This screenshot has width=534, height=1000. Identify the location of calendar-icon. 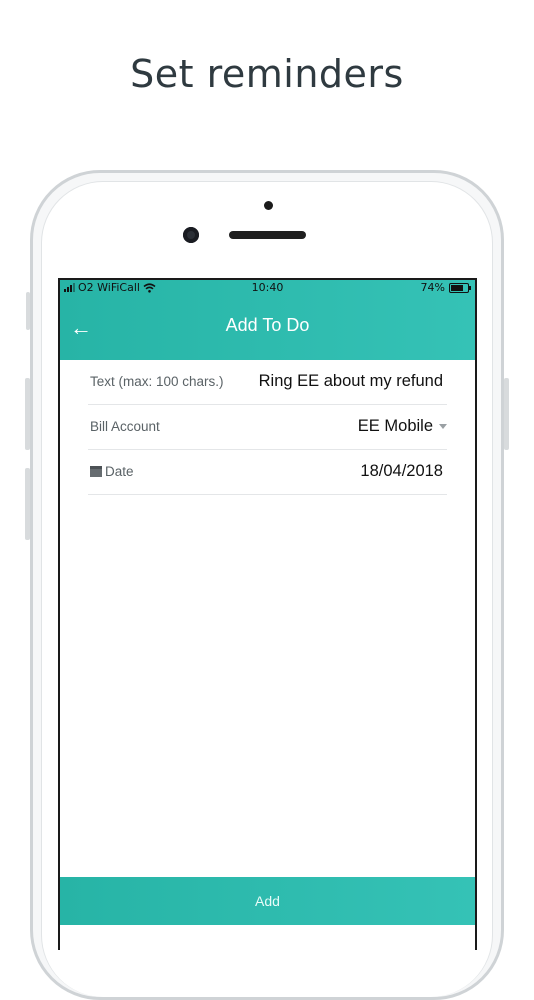
(96, 471).